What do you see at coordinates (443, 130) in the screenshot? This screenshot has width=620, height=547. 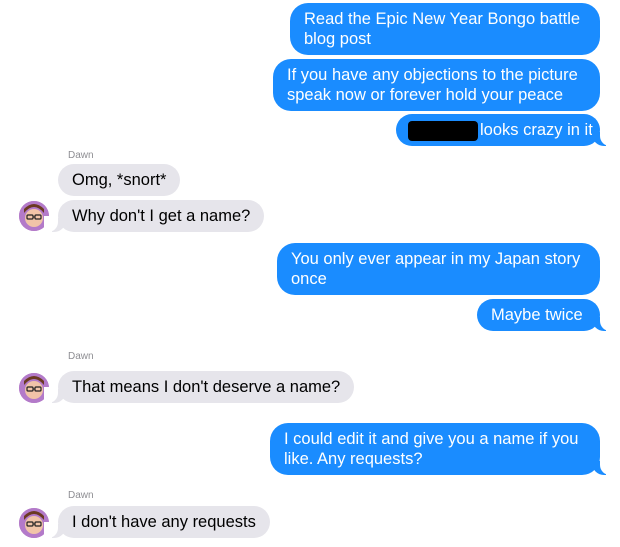 I see `redacted-name-block` at bounding box center [443, 130].